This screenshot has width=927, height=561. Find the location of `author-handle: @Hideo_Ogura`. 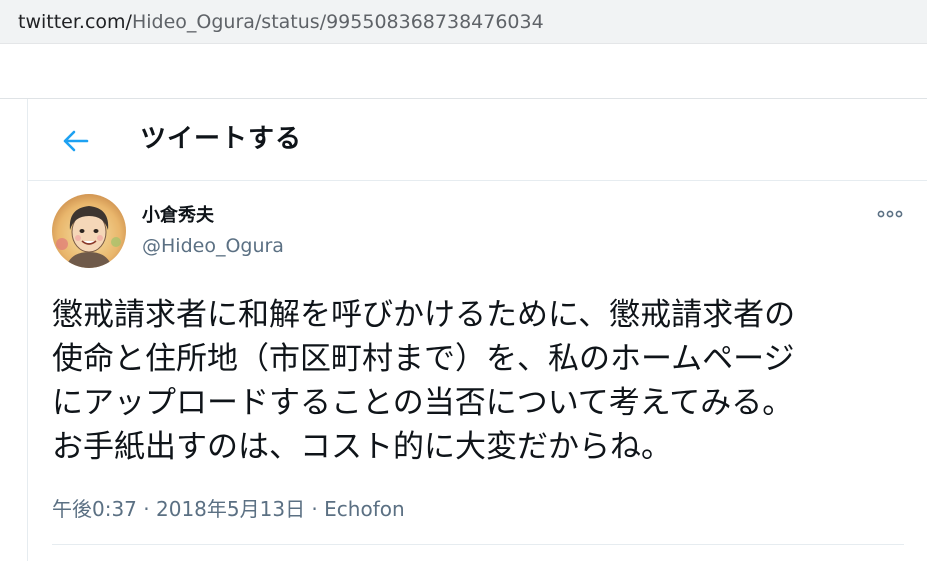

author-handle: @Hideo_Ogura is located at coordinates (213, 246).